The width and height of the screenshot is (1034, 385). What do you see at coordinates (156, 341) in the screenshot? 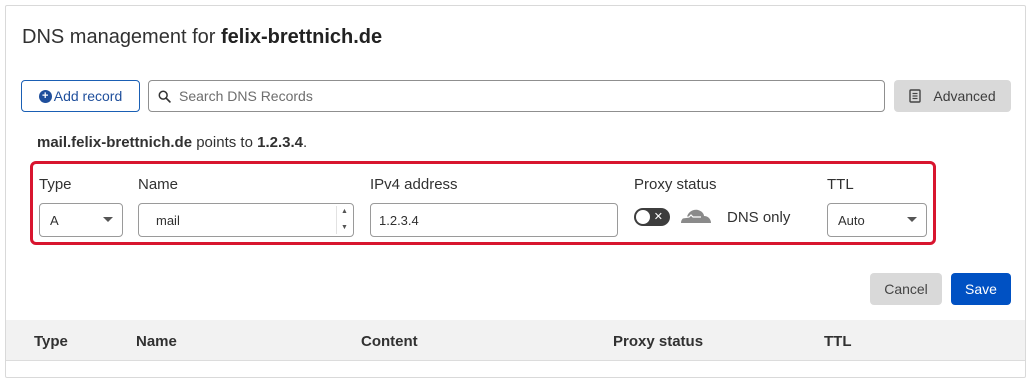
I see `column-header-name: Name` at bounding box center [156, 341].